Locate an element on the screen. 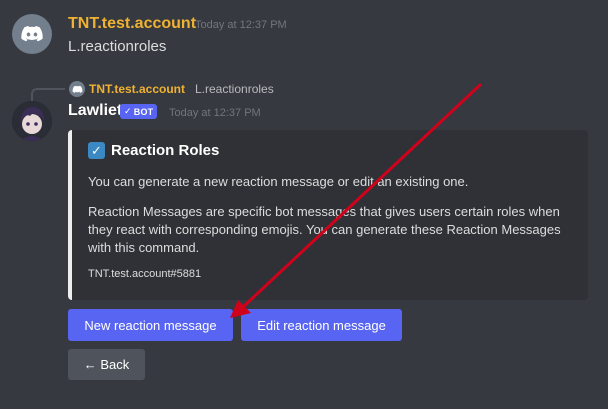  username: TNT.test.account is located at coordinates (132, 24).